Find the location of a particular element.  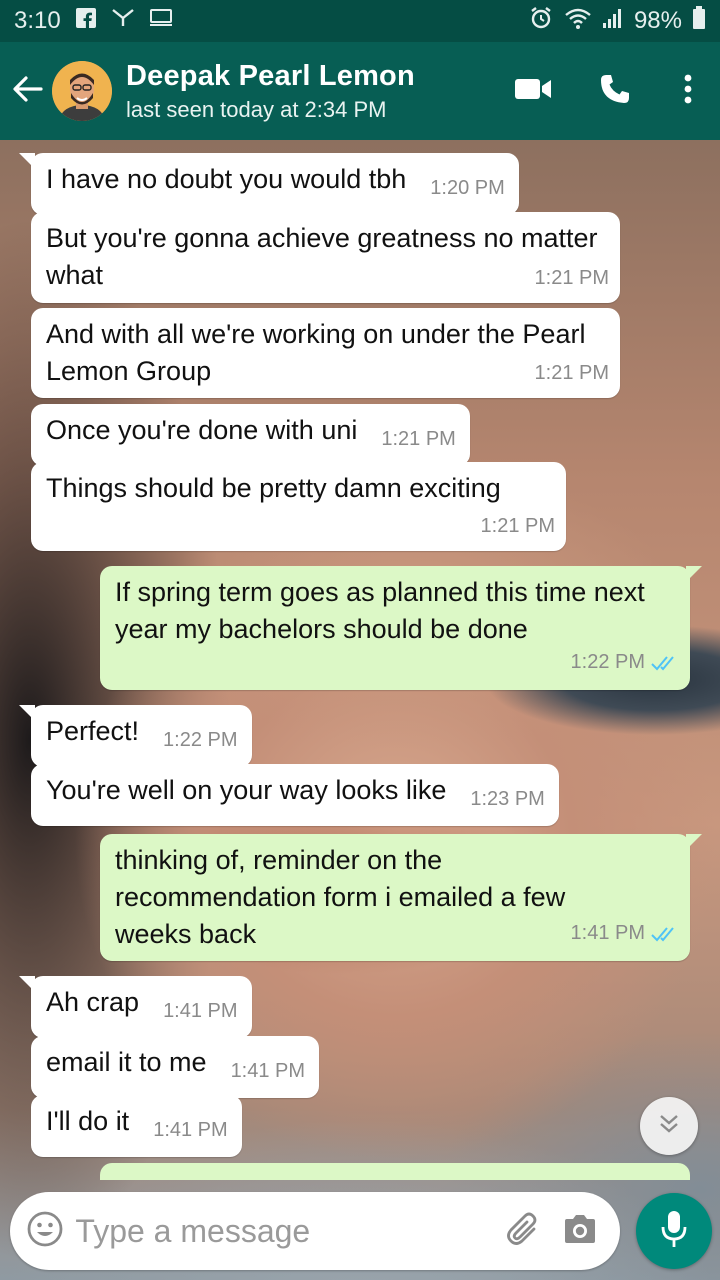

video-call-button is located at coordinates (533, 91).